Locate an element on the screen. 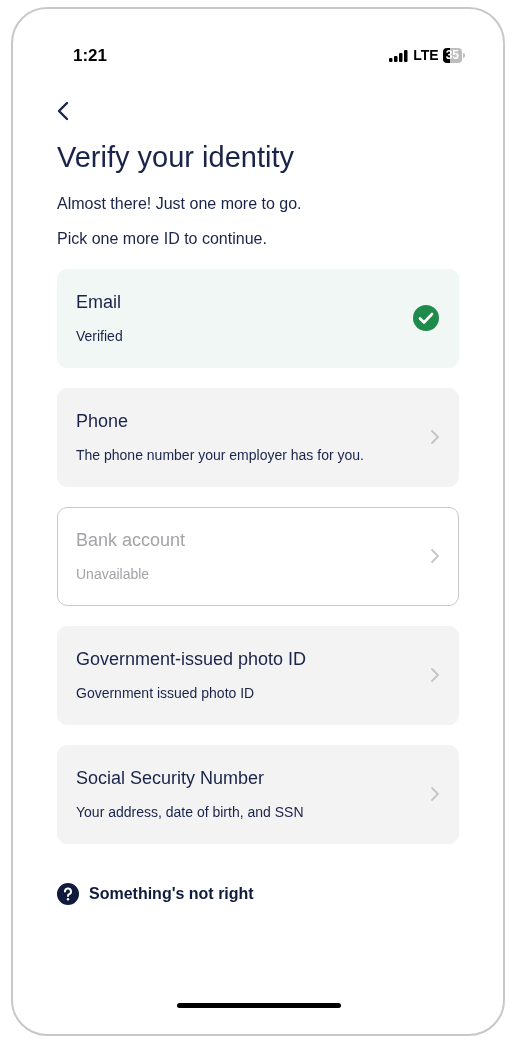 Image resolution: width=516 pixels, height=1050 pixels. option-title: Government-issued photo ID is located at coordinates (191, 659).